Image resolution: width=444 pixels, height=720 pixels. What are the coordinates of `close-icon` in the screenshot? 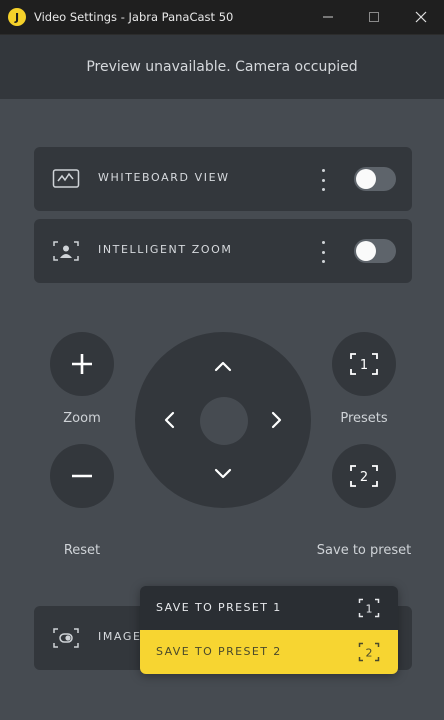 It's located at (421, 17).